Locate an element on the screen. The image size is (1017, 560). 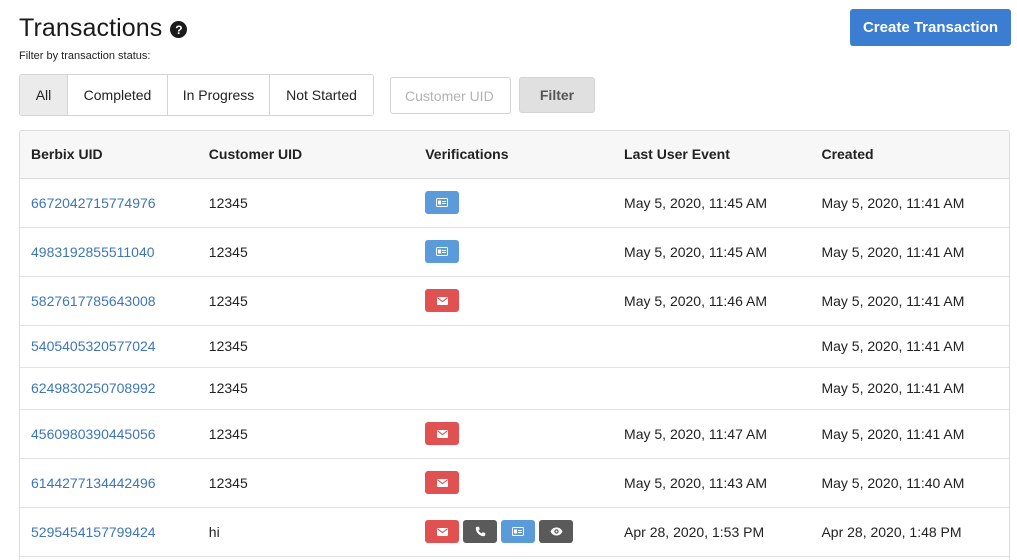
verification-badge-phone is located at coordinates (480, 531).